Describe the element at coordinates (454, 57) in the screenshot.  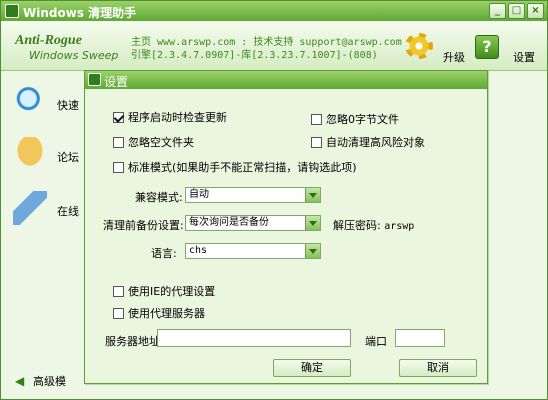
I see `upgrade-label: 升级` at that location.